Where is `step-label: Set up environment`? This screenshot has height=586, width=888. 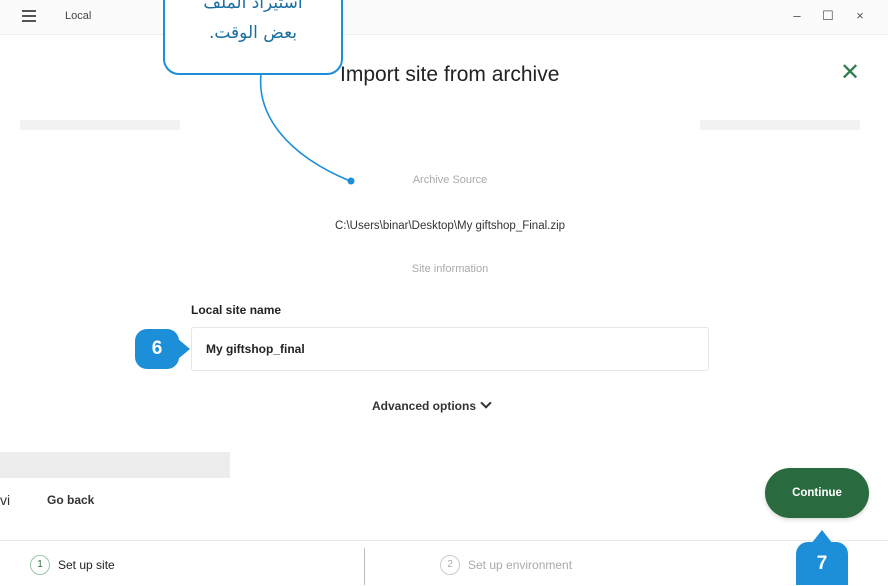
step-label: Set up environment is located at coordinates (520, 565).